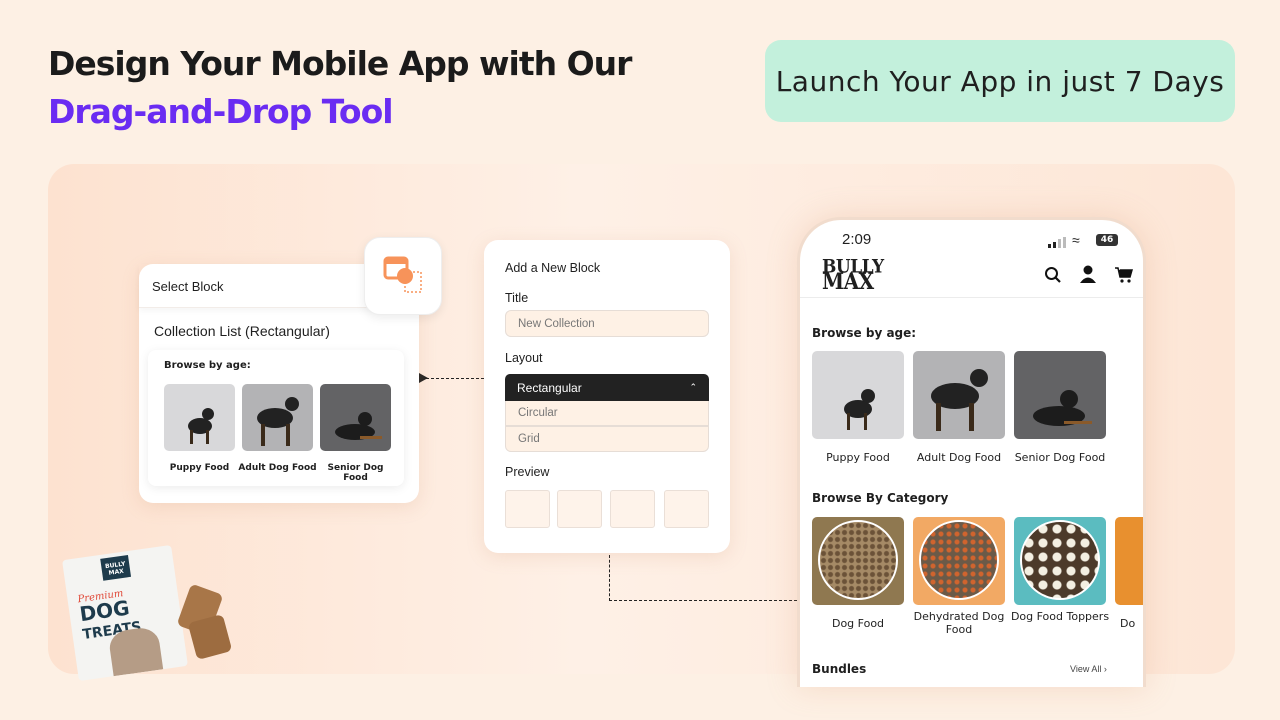 The image size is (1280, 720). I want to click on dog-food-image, so click(858, 561).